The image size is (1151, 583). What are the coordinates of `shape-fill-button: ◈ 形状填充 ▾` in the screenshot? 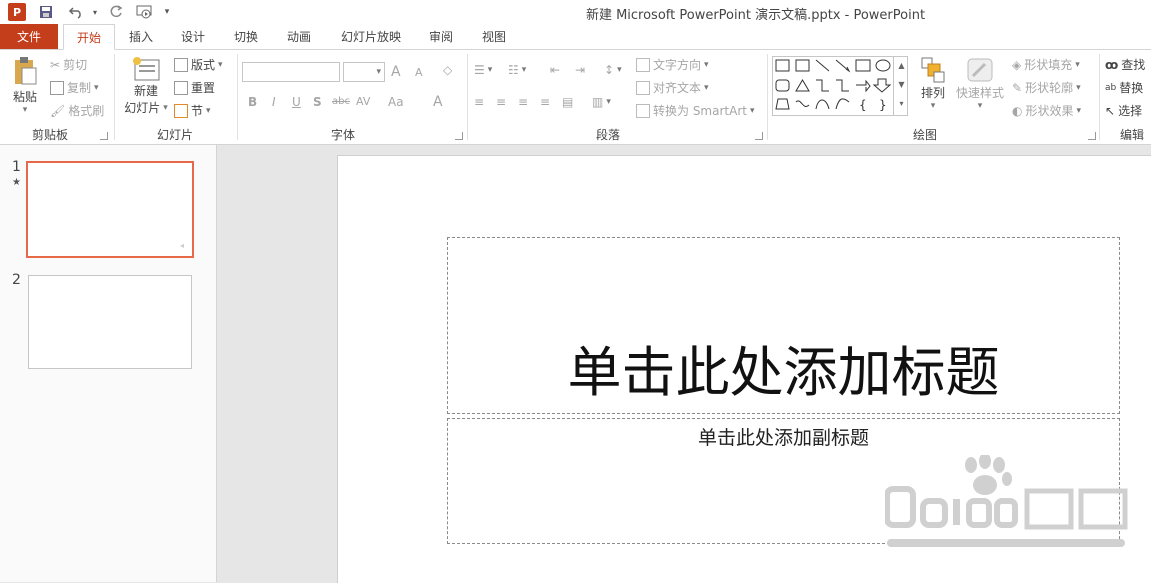 It's located at (1046, 64).